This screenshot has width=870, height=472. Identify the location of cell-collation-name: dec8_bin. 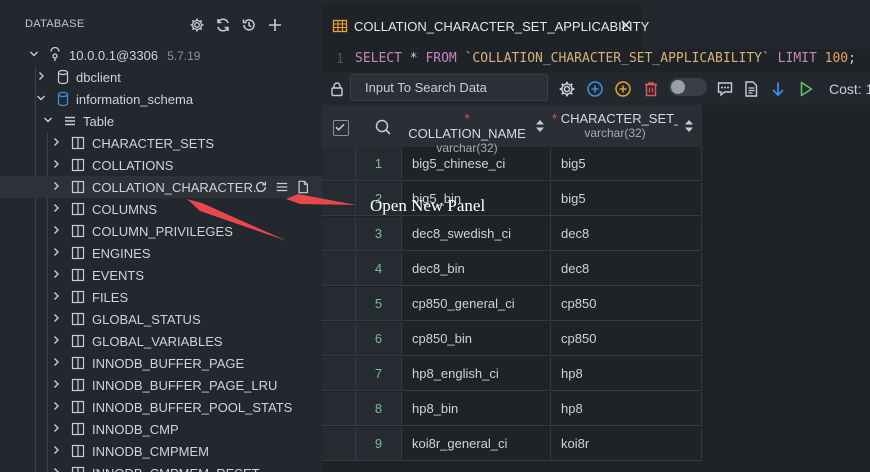
(476, 269).